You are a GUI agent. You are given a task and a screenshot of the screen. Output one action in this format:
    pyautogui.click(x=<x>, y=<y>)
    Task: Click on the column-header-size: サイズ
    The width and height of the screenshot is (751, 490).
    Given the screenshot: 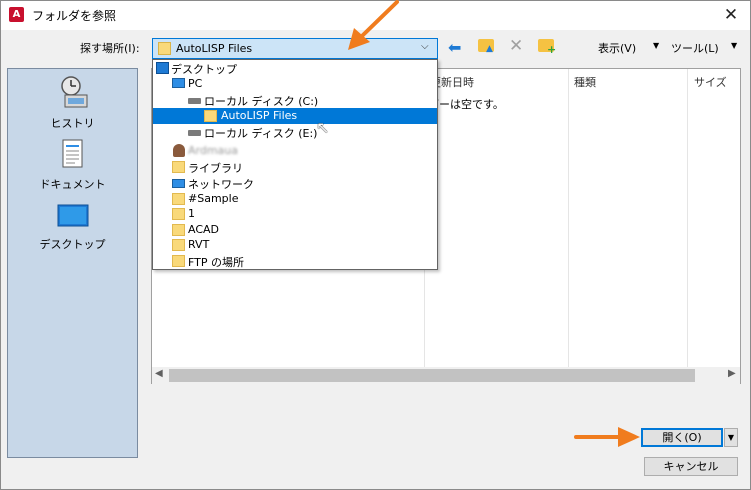 What is the action you would take?
    pyautogui.click(x=710, y=82)
    